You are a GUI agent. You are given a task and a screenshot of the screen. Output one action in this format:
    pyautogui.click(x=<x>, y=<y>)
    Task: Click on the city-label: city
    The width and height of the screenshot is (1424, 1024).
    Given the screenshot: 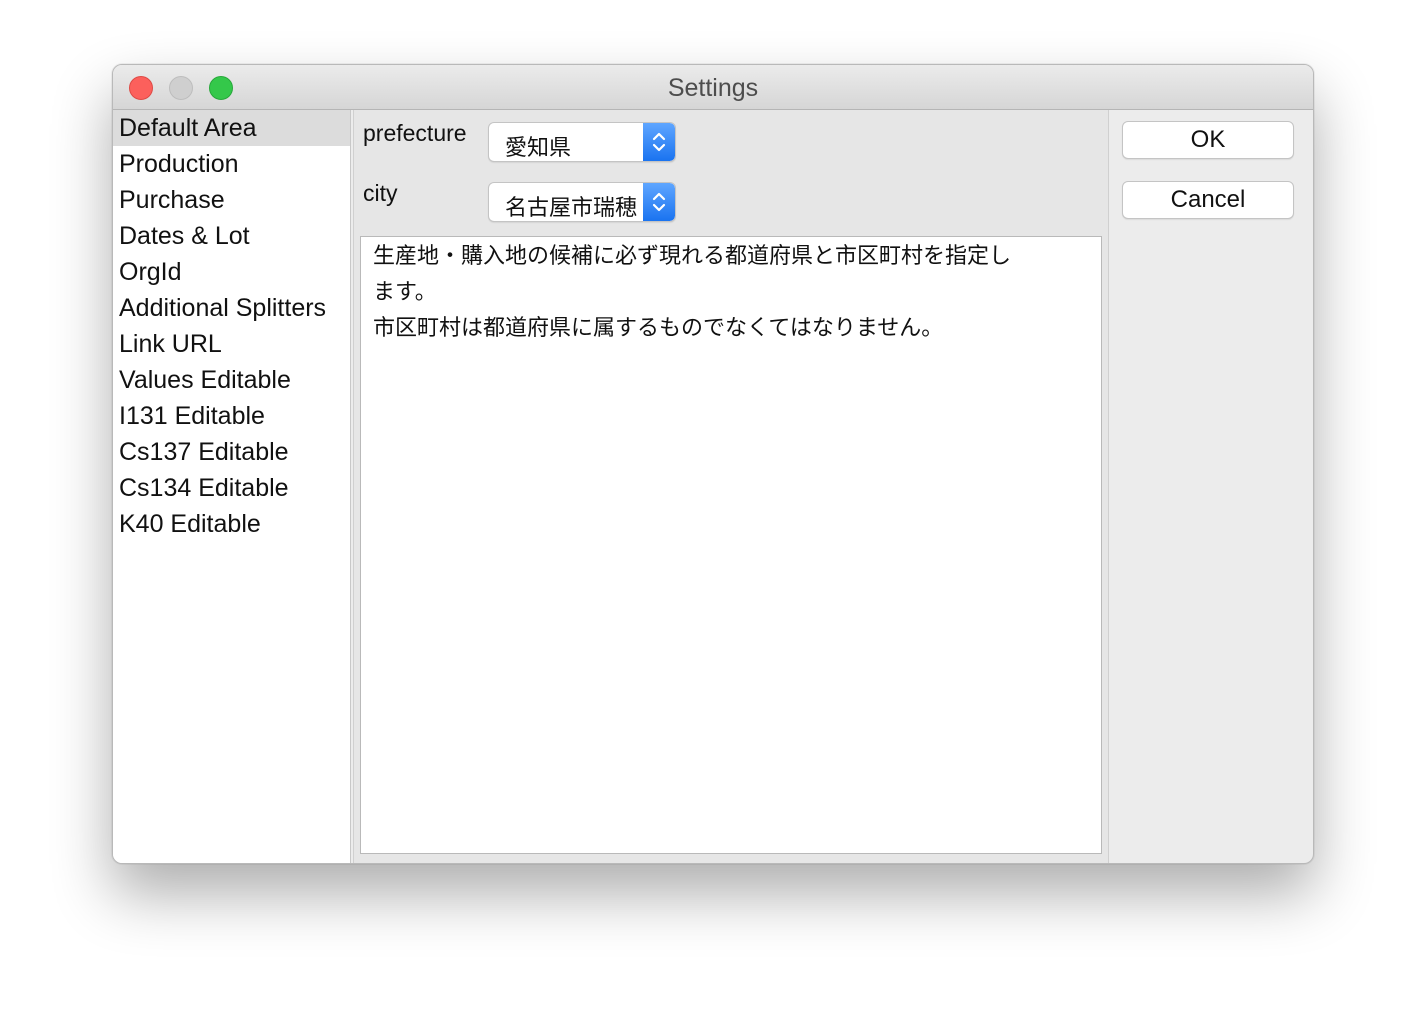 What is the action you would take?
    pyautogui.click(x=380, y=193)
    